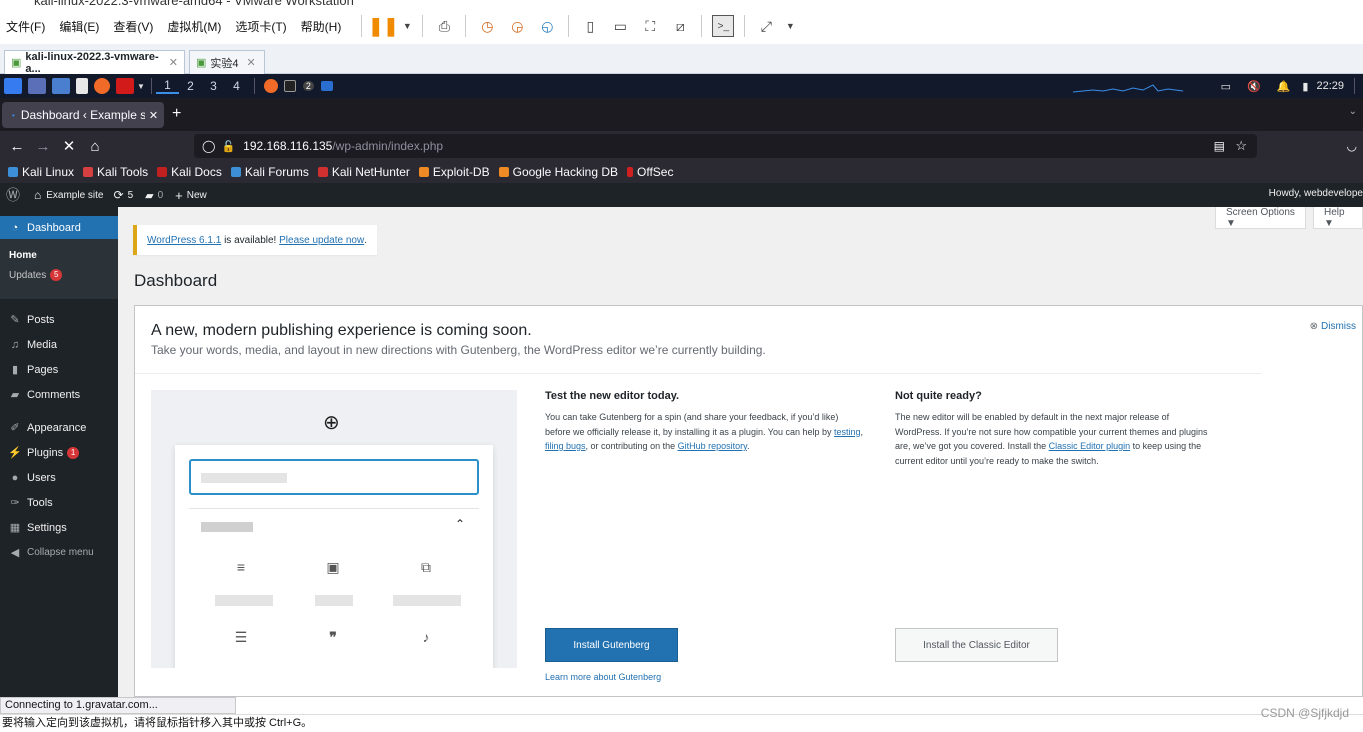  I want to click on classic-editor-link: Classic Editor plugin, so click(1090, 446).